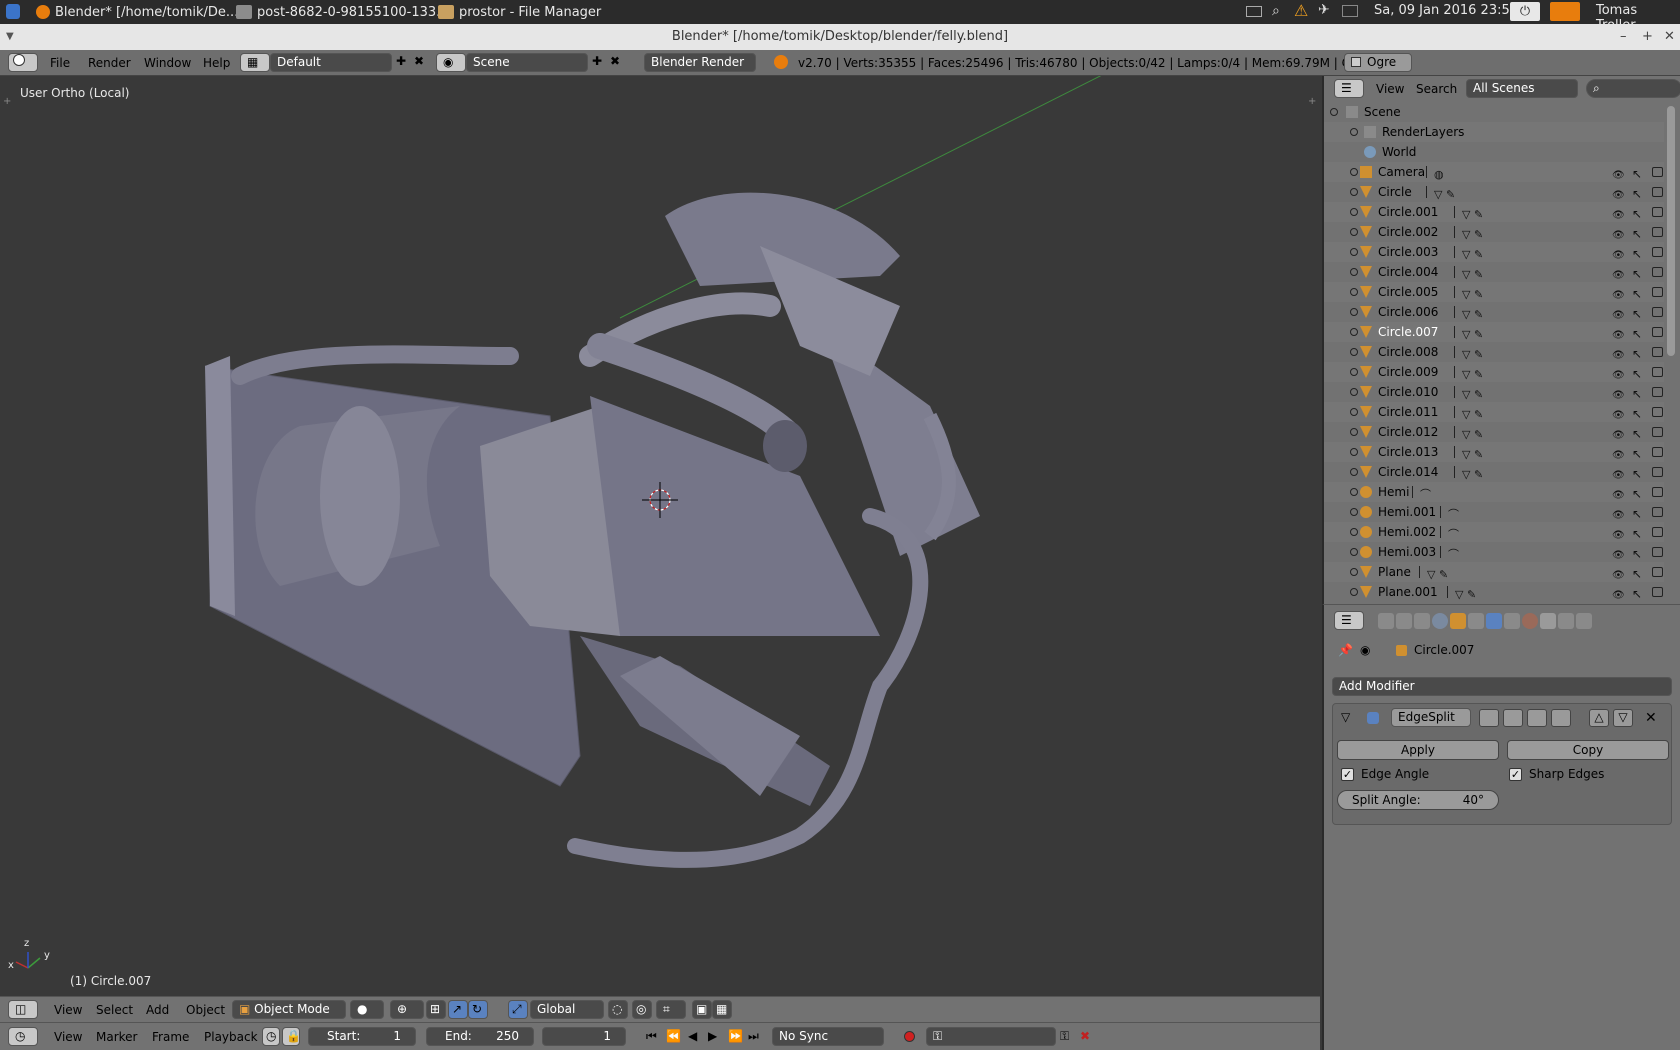 This screenshot has width=1680, height=1050. What do you see at coordinates (1349, 620) in the screenshot?
I see `editor-type-button: ☰` at bounding box center [1349, 620].